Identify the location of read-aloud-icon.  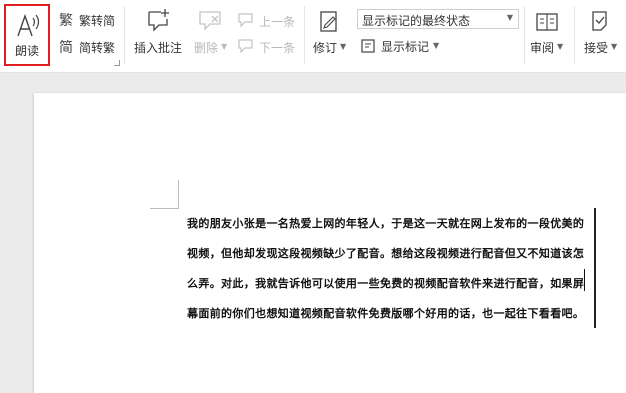
(28, 25).